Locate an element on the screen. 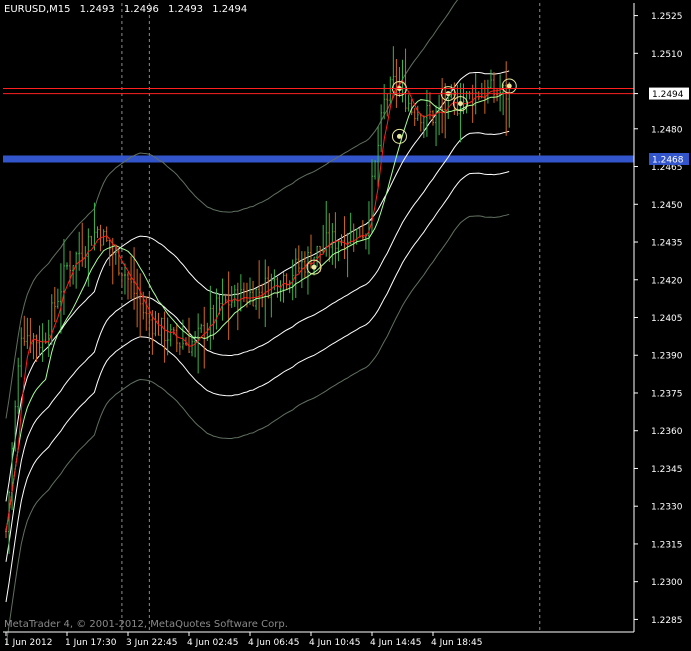 The width and height of the screenshot is (691, 651). y-tick-label: 1.2480 is located at coordinates (667, 130).